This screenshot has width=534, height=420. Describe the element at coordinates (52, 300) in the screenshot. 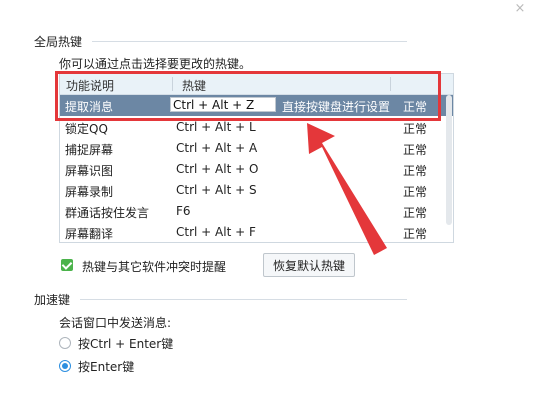

I see `section-title-shortcut-keys: 加速键` at that location.